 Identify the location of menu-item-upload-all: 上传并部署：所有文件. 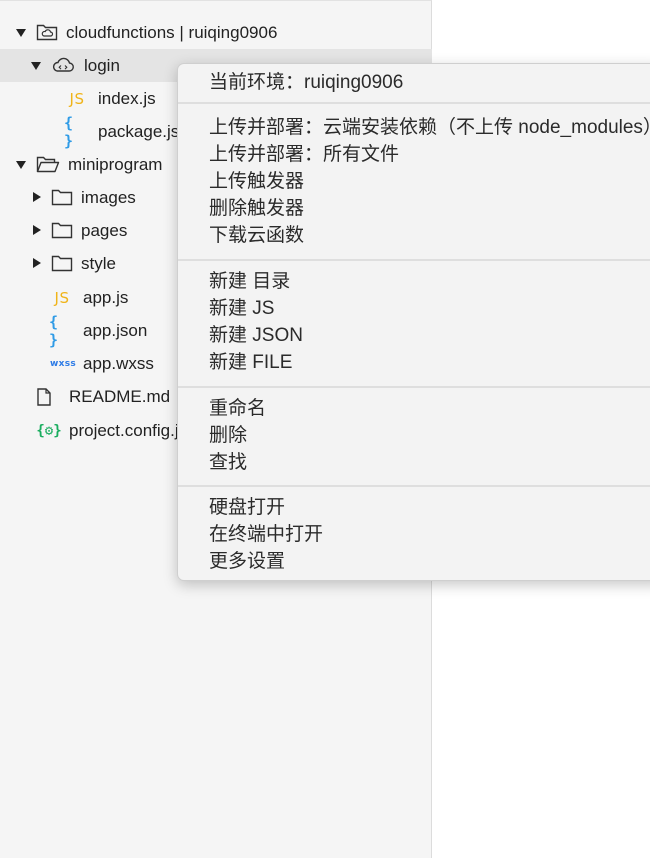
(304, 155).